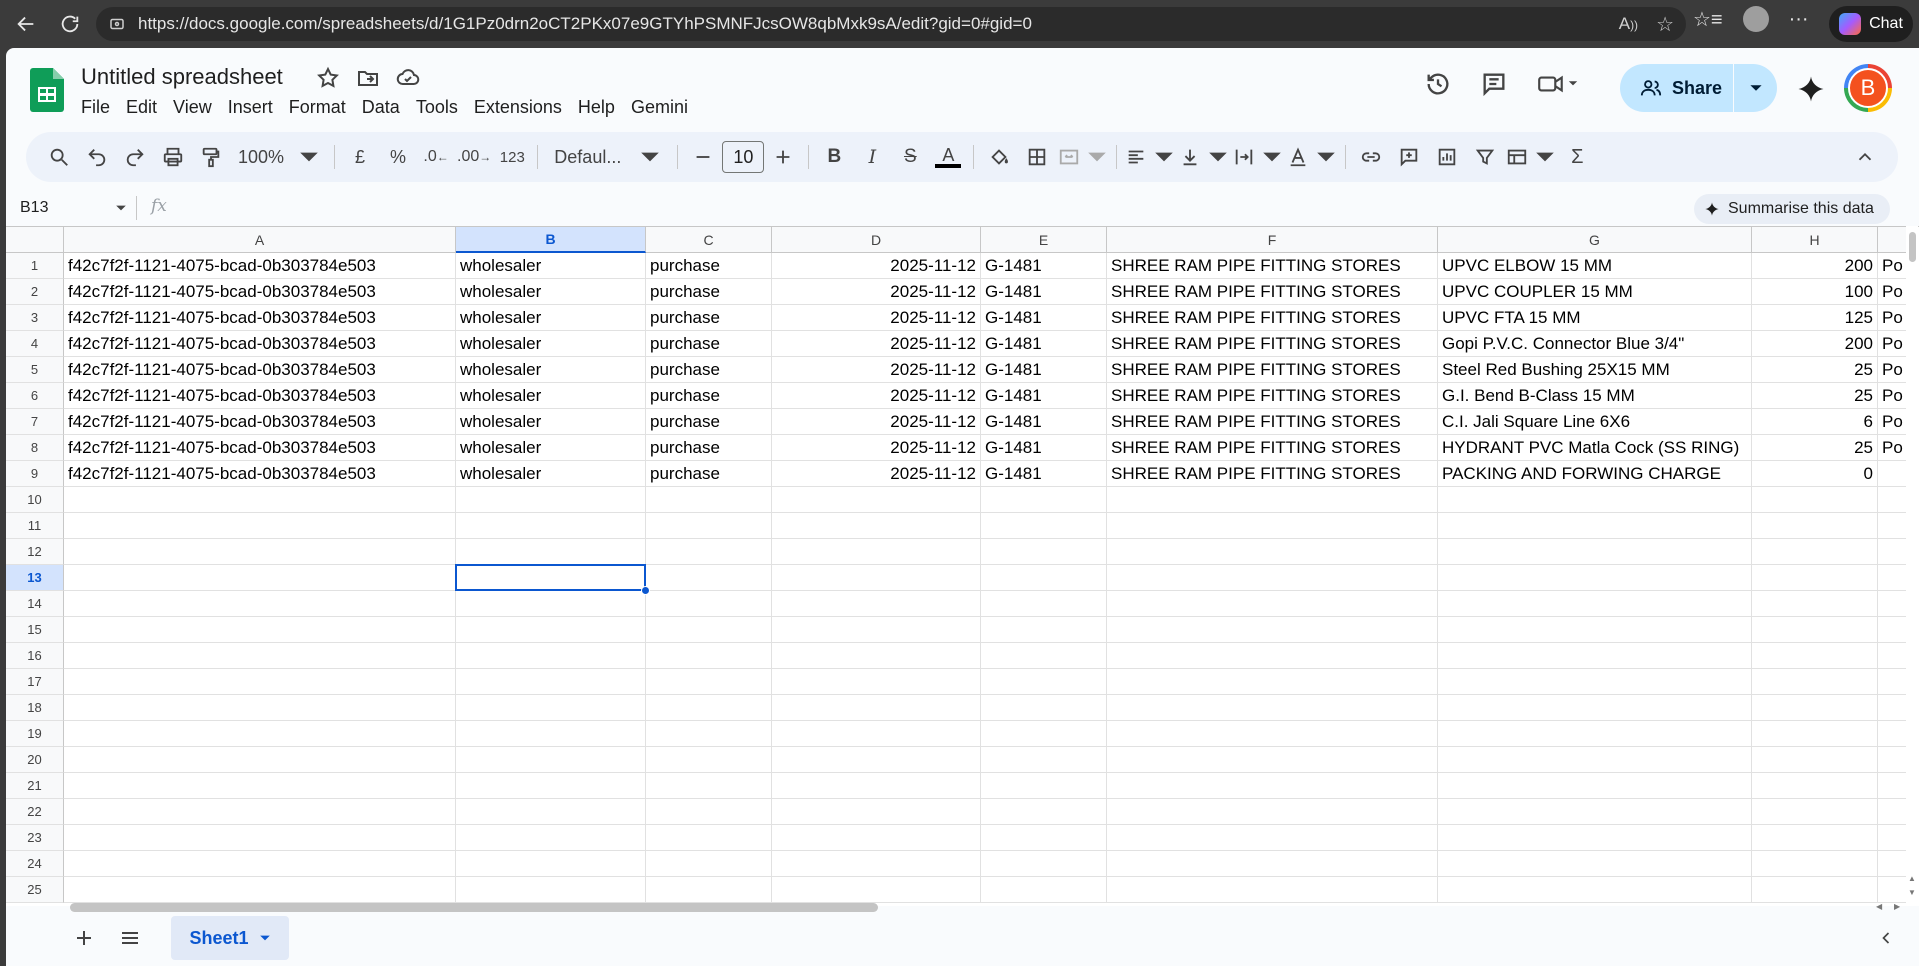 This screenshot has height=966, width=1919. Describe the element at coordinates (35, 734) in the screenshot. I see `row-header: 19` at that location.